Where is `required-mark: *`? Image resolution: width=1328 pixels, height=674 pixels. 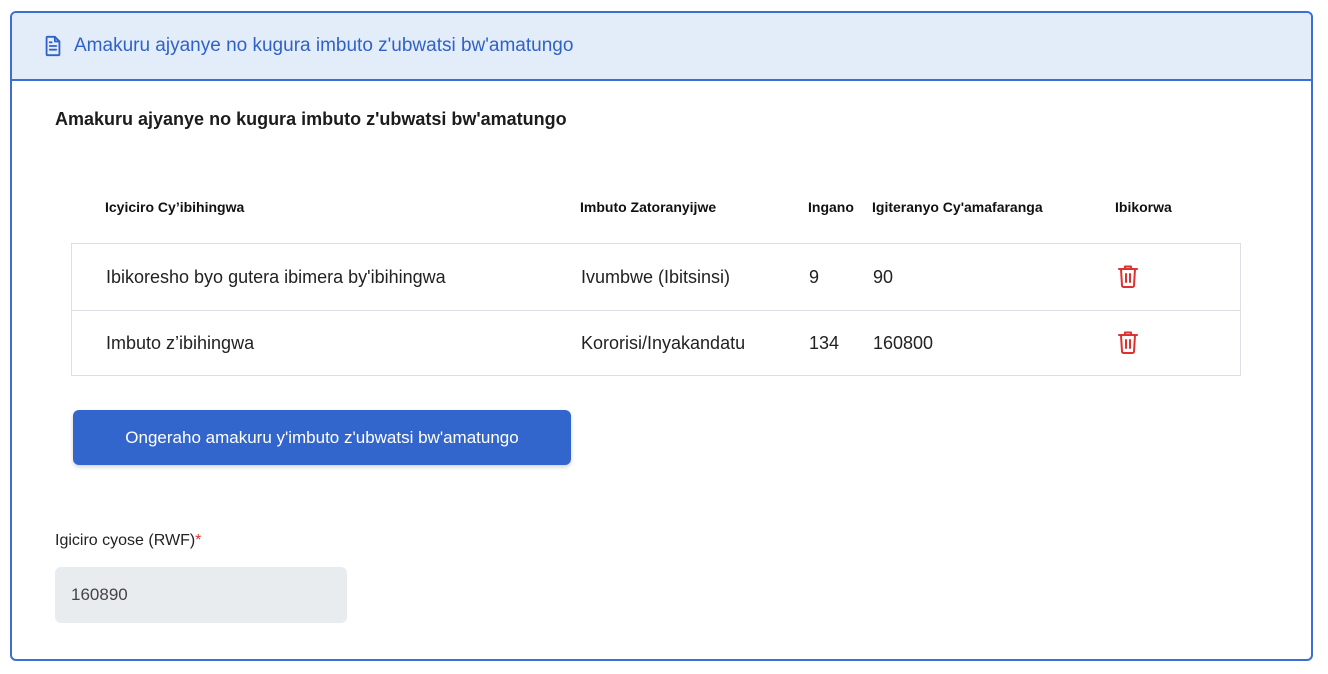
required-mark: * is located at coordinates (198, 540).